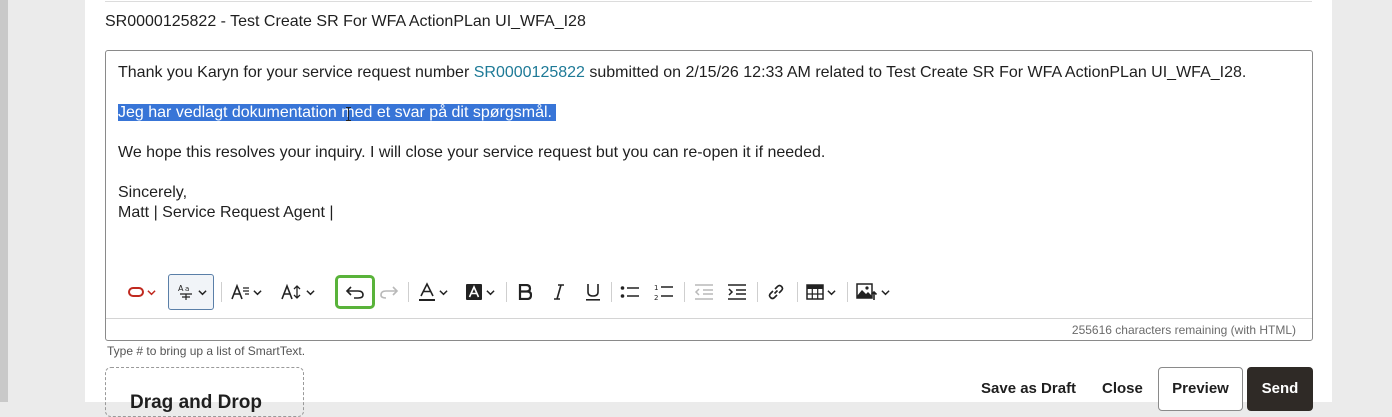  What do you see at coordinates (136, 292) in the screenshot?
I see `text-style-icon` at bounding box center [136, 292].